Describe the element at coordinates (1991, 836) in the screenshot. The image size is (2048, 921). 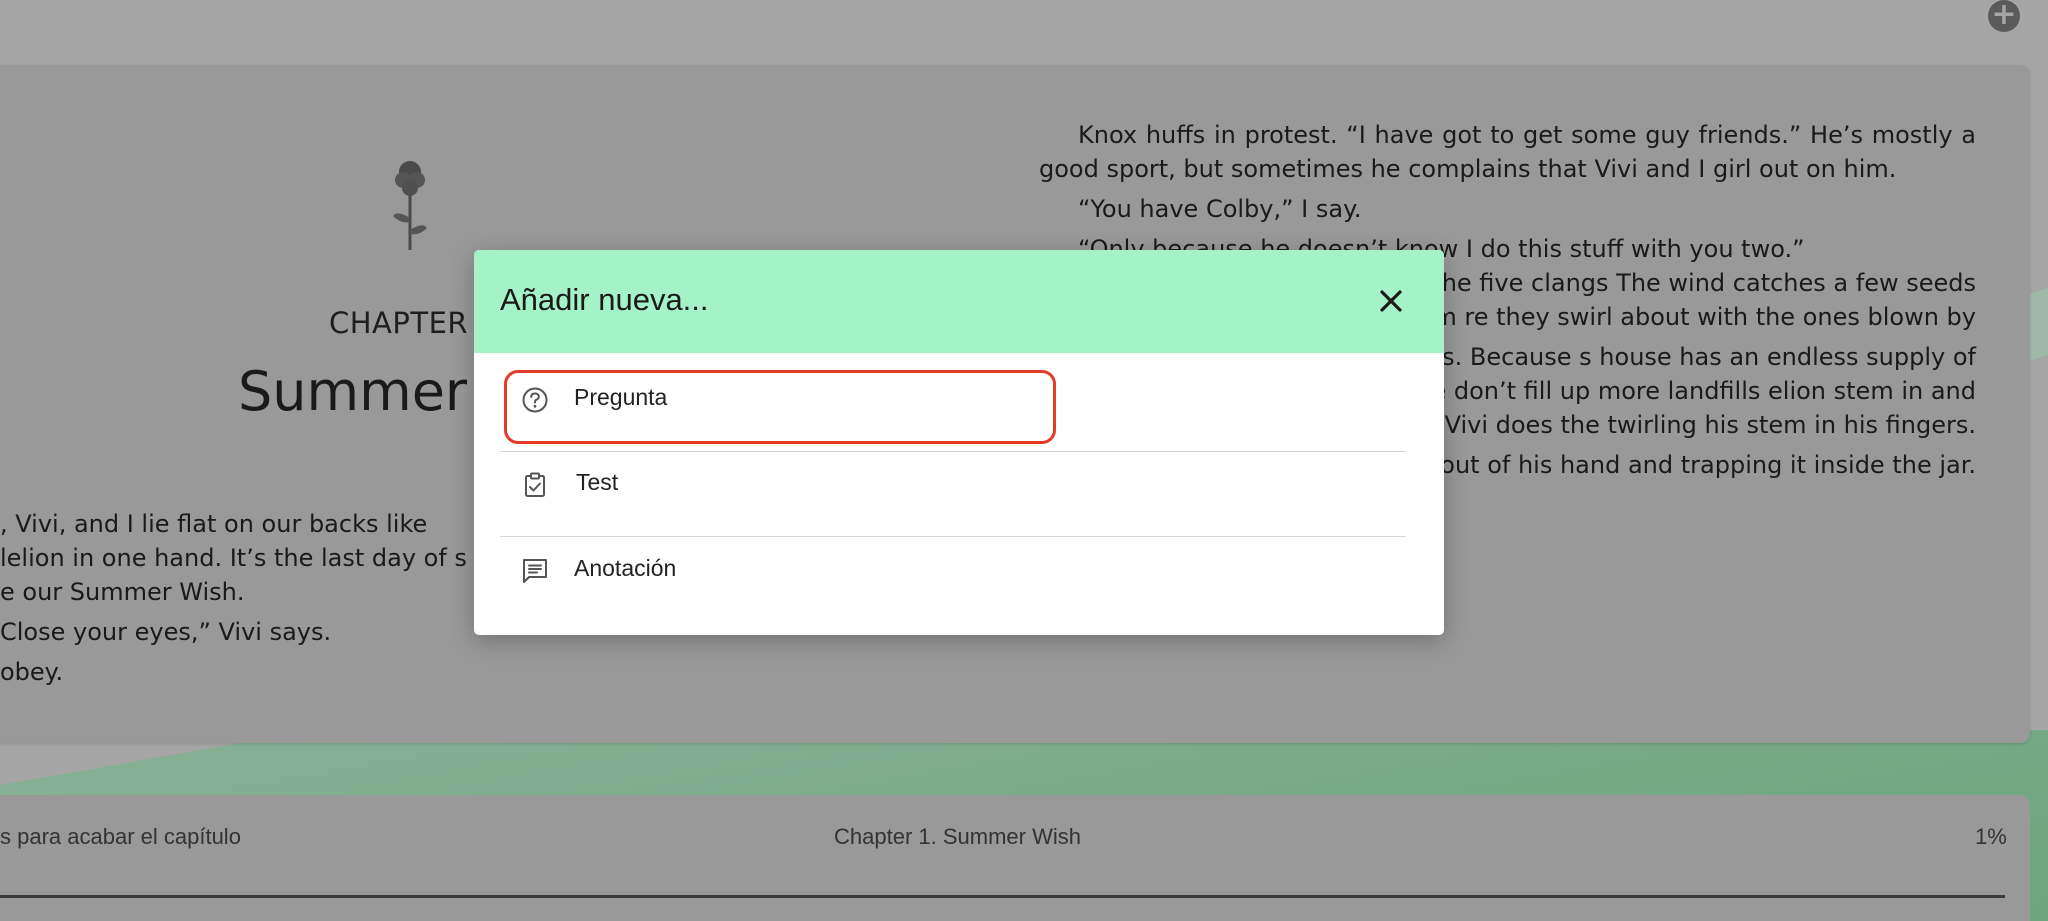
I see `progress-percent: 1%` at that location.